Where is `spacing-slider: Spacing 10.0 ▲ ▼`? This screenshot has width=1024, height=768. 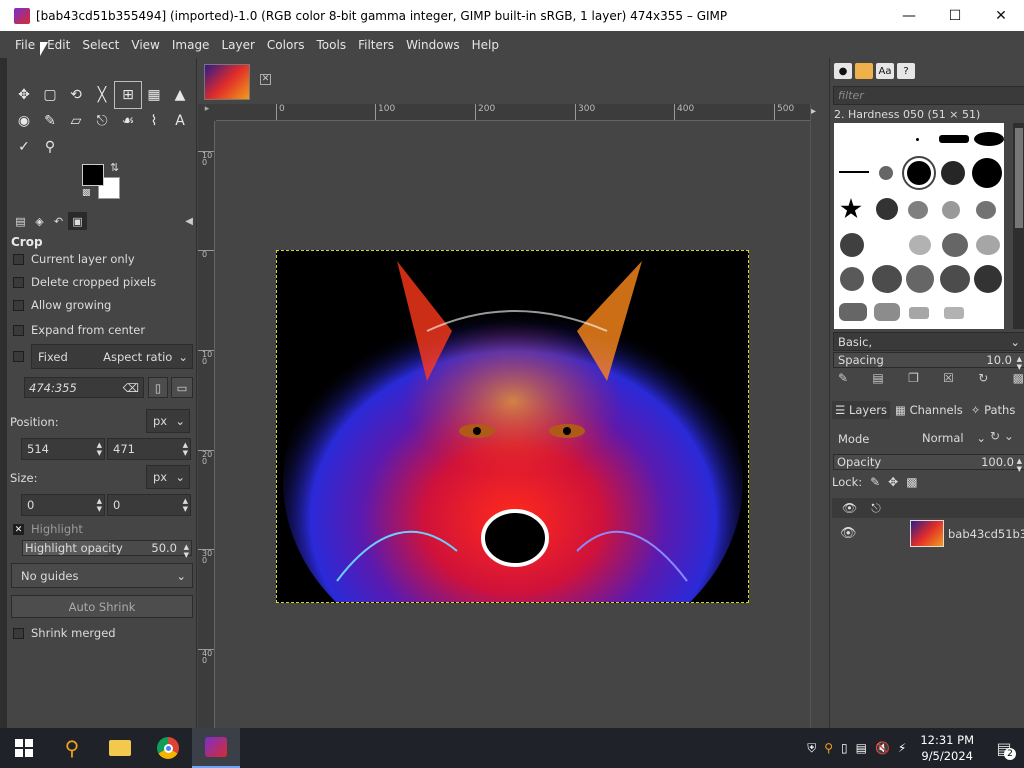
spacing-slider: Spacing 10.0 ▲ ▼ is located at coordinates (928, 361).